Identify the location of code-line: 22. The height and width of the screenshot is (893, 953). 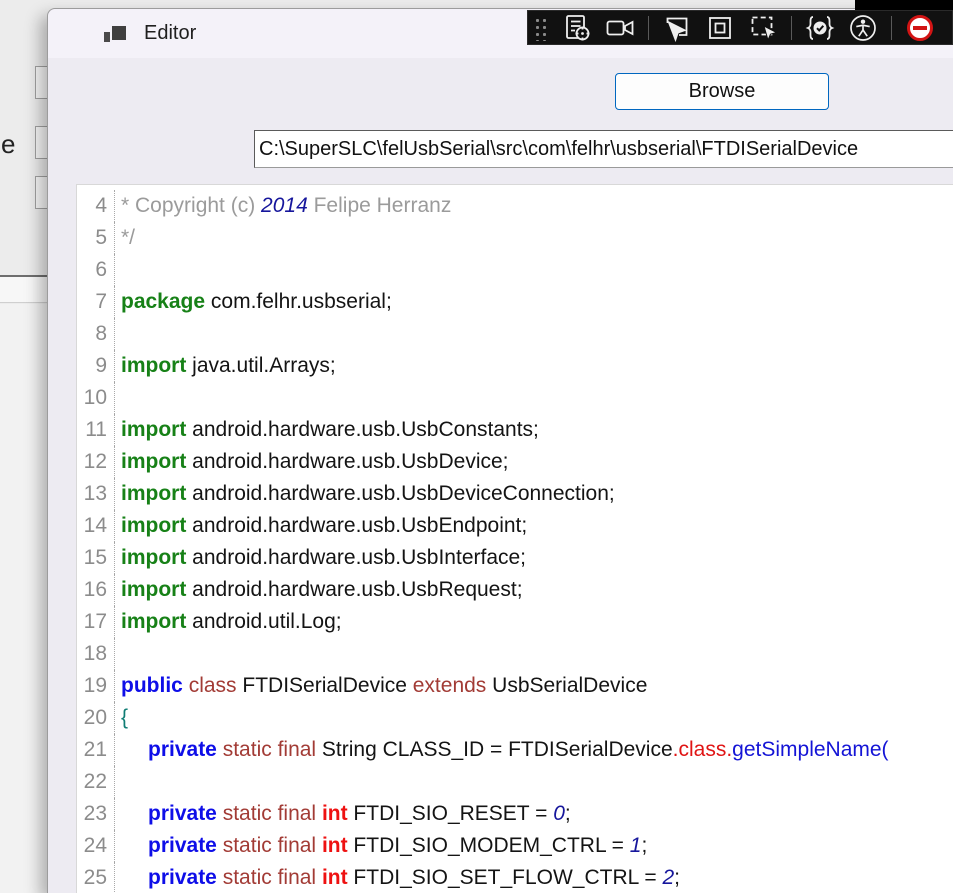
(515, 782).